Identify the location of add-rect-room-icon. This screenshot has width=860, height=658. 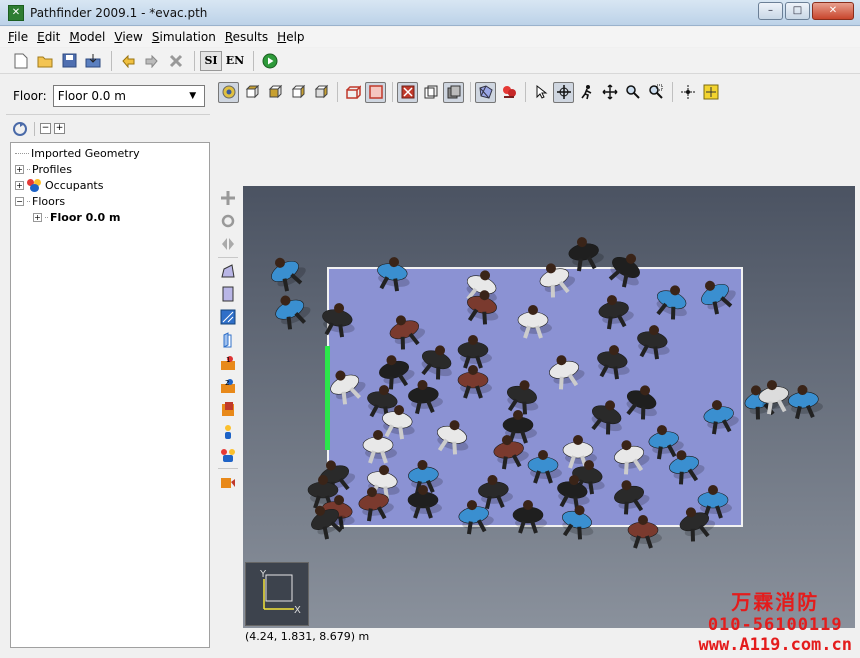
(228, 294).